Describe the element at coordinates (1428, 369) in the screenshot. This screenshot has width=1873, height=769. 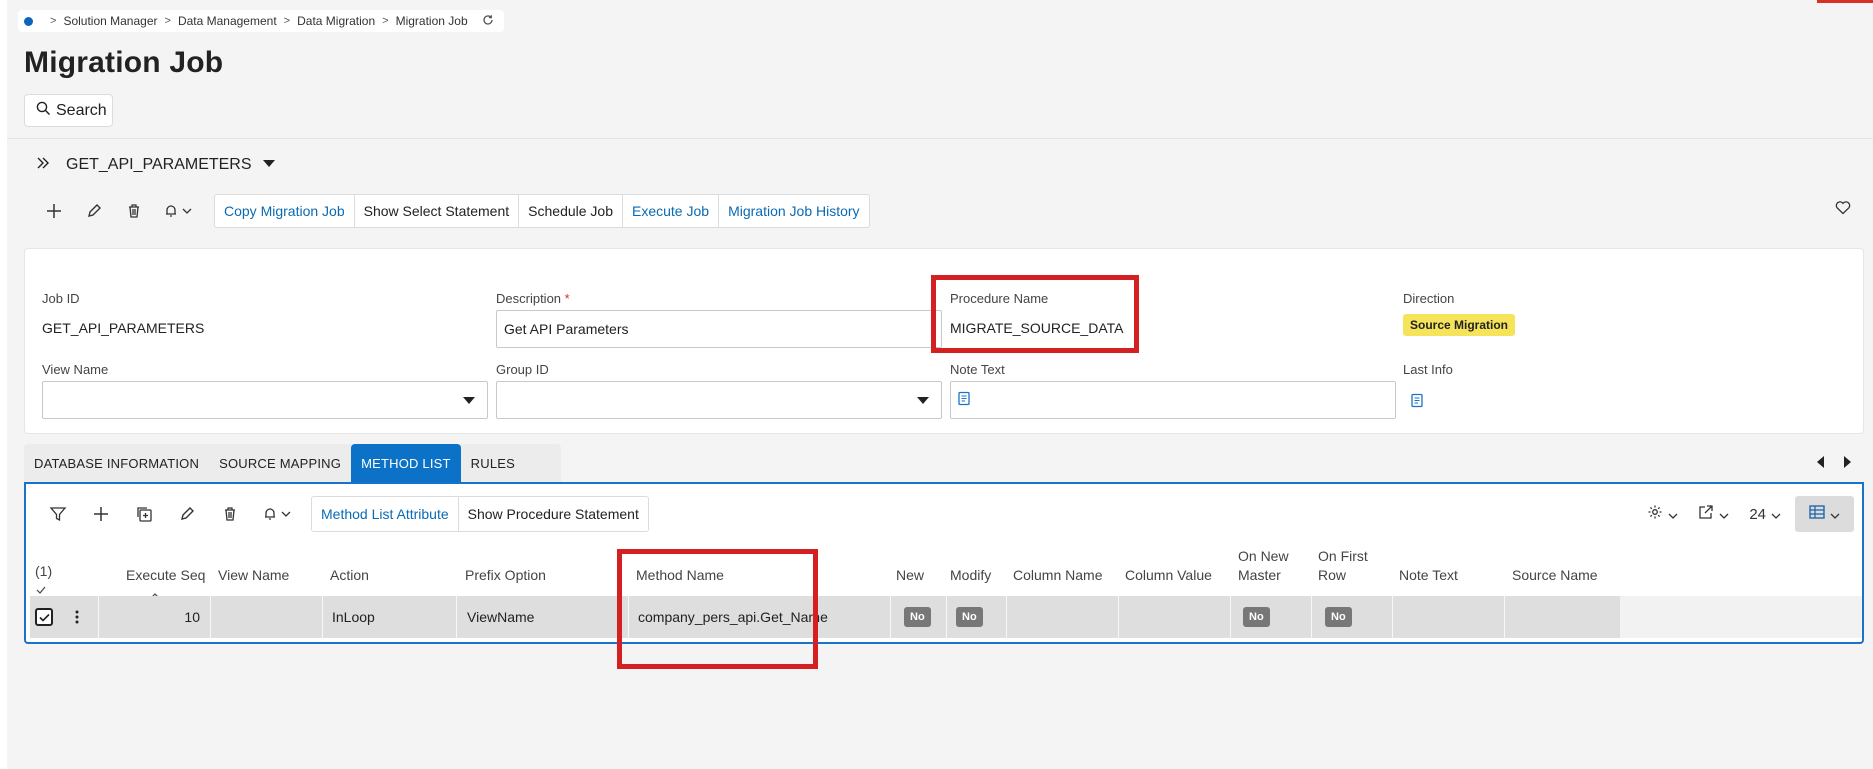
I see `last-info-label: Last Info` at that location.